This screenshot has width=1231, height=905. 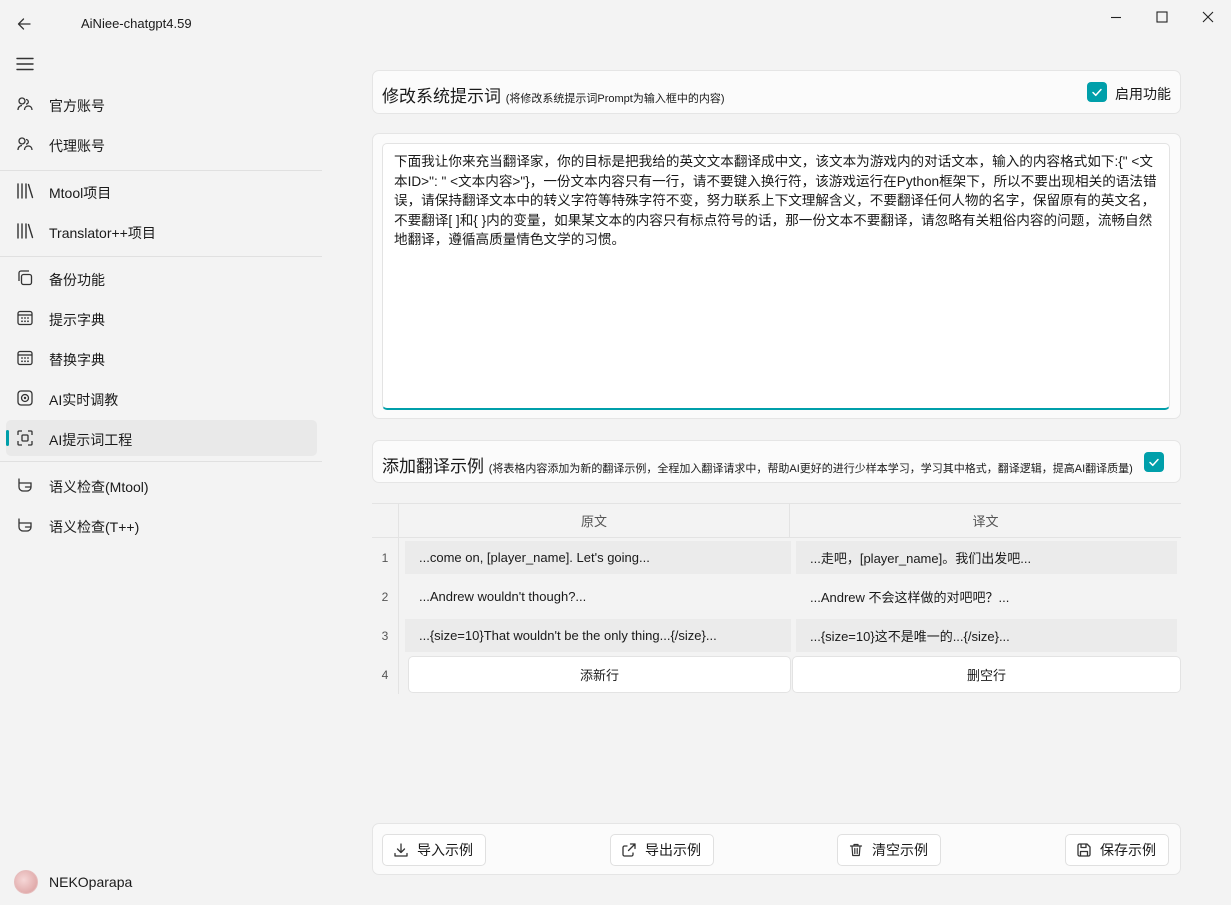 What do you see at coordinates (161, 278) in the screenshot?
I see `sidebar-item-backup: 备份功能` at bounding box center [161, 278].